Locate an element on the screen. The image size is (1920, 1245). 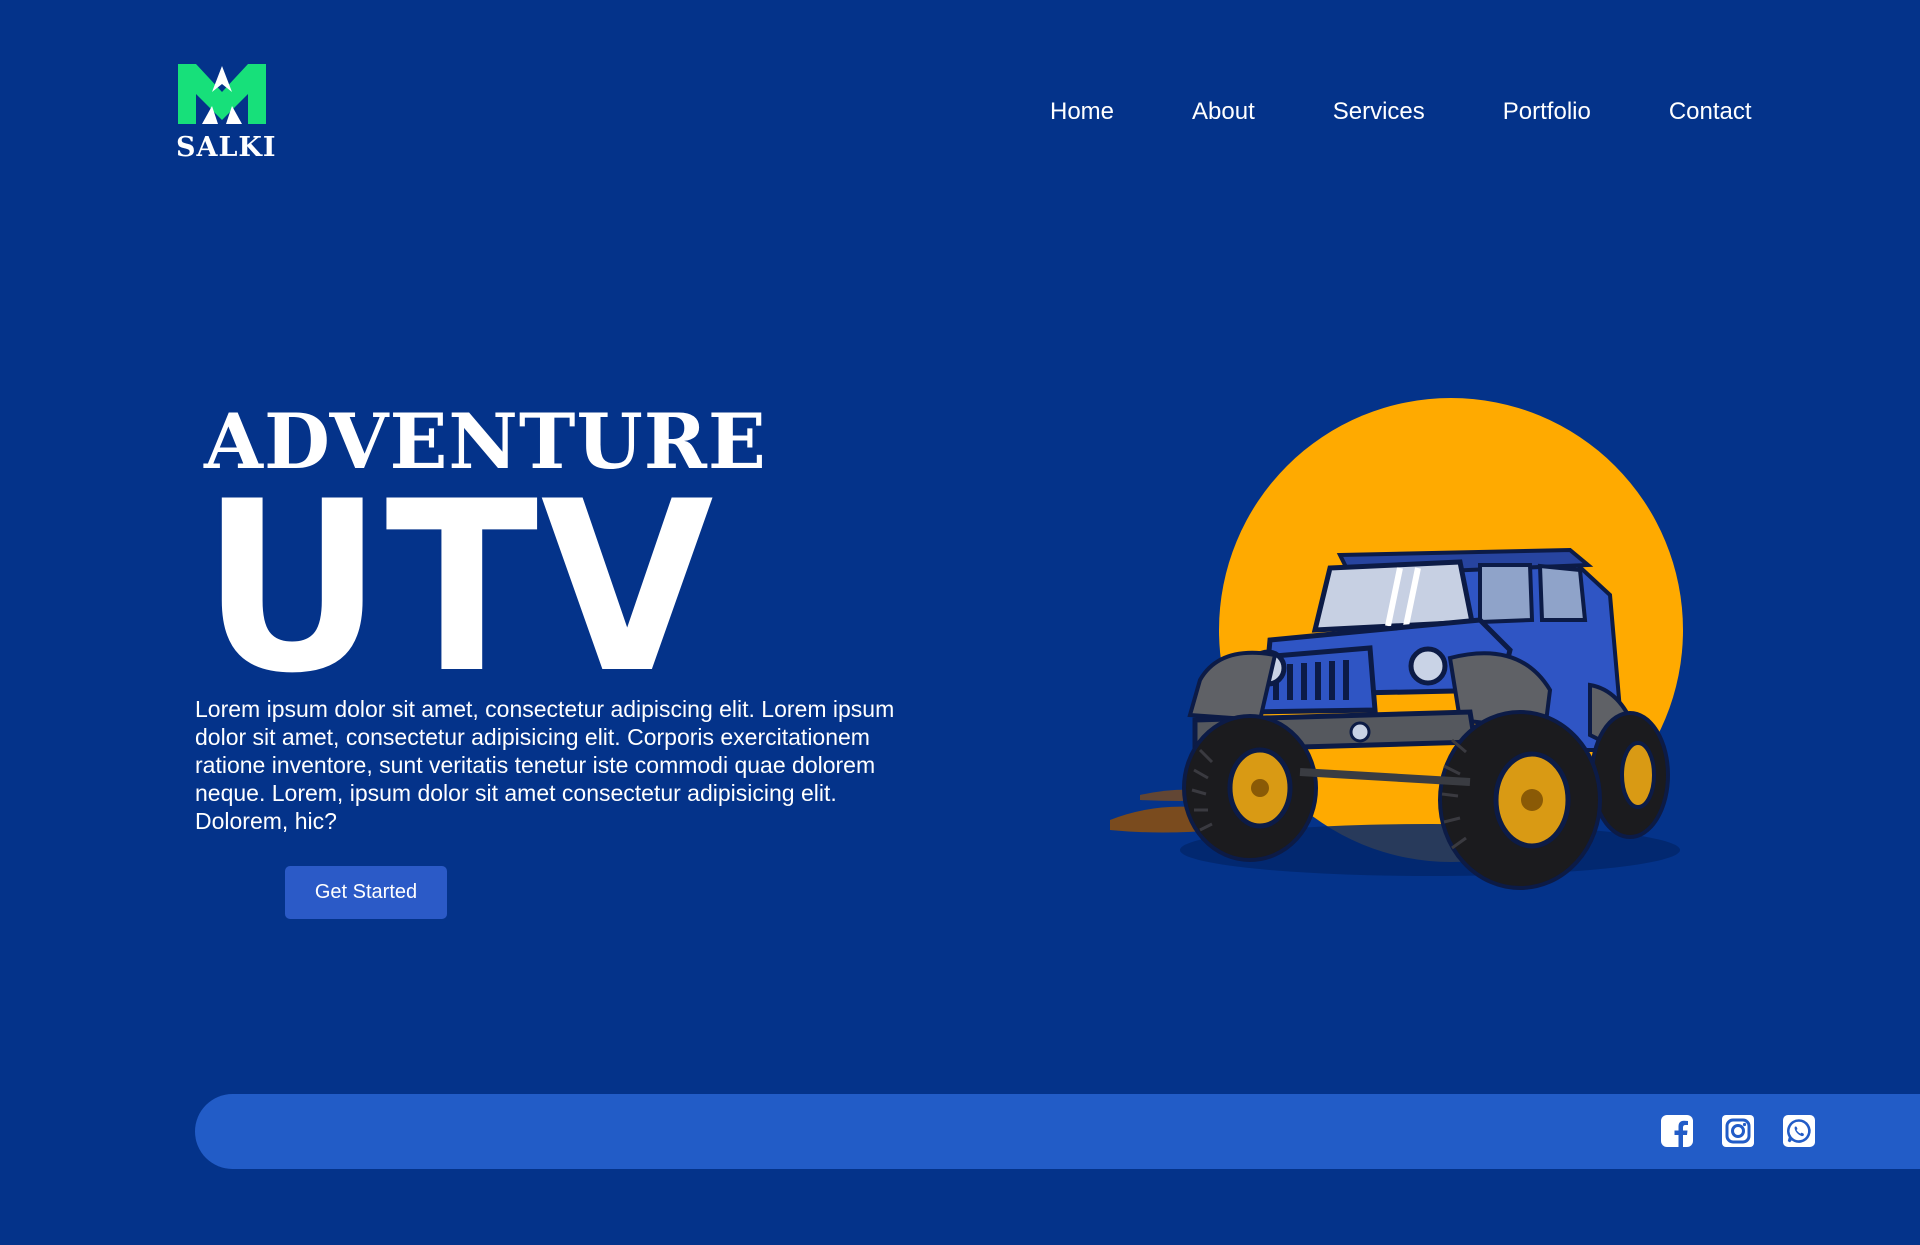
crown-m-logo-icon is located at coordinates (222, 94).